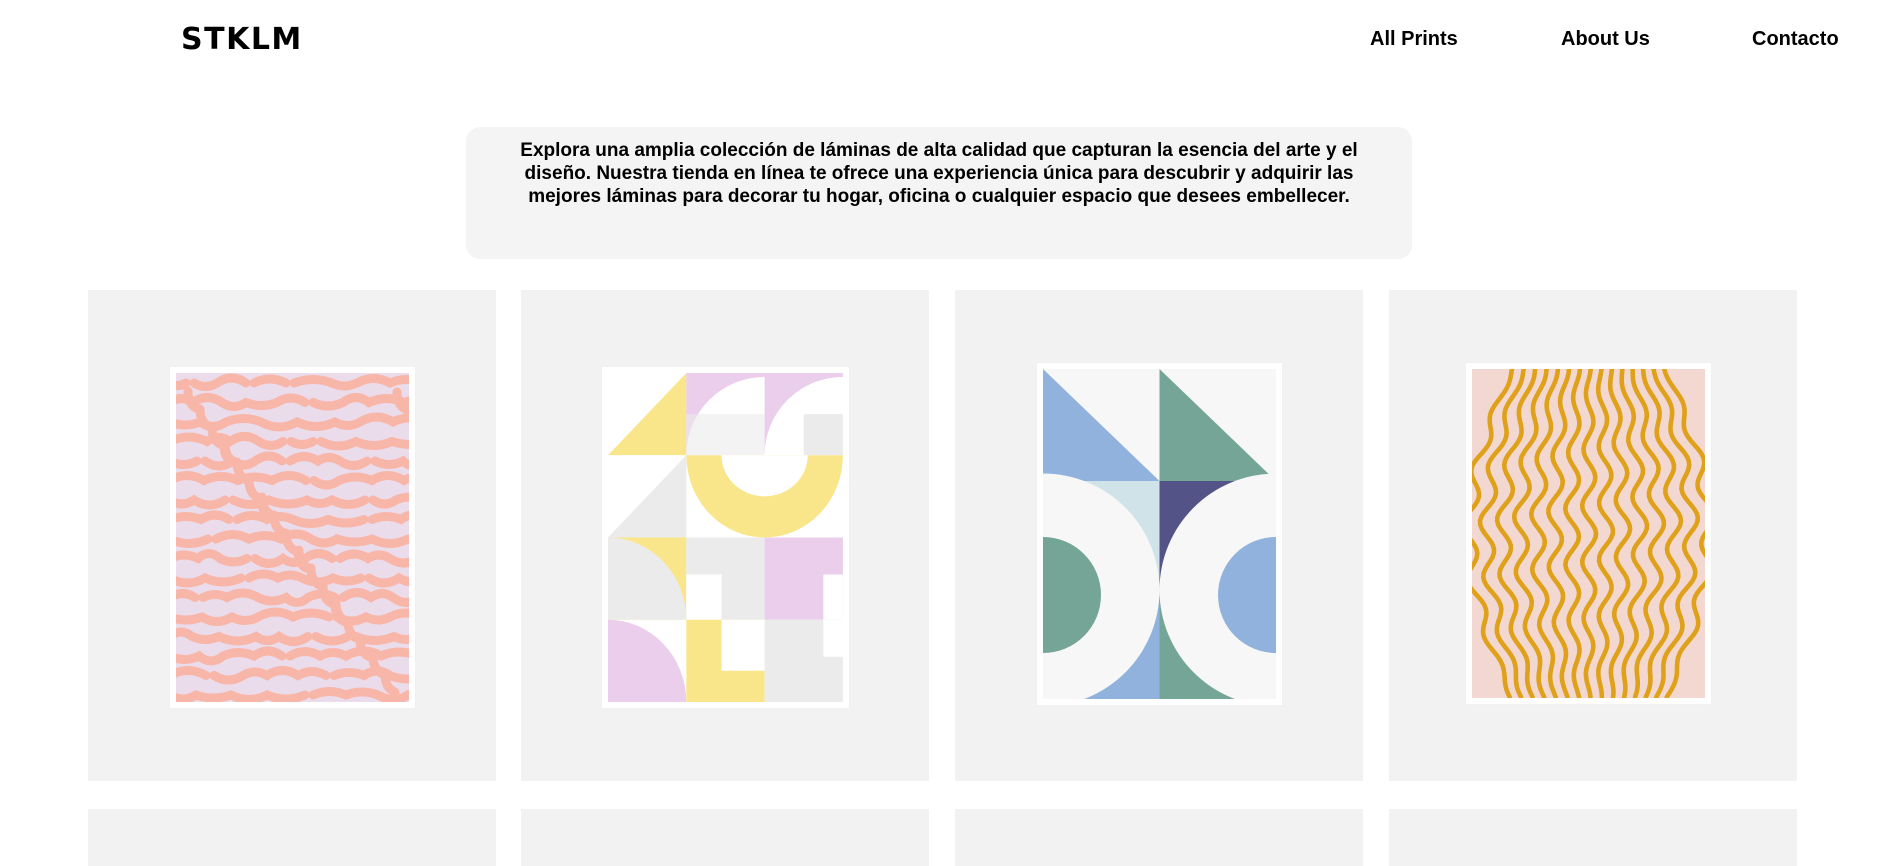 The width and height of the screenshot is (1881, 866). I want to click on nav-contacto: Contacto, so click(1795, 39).